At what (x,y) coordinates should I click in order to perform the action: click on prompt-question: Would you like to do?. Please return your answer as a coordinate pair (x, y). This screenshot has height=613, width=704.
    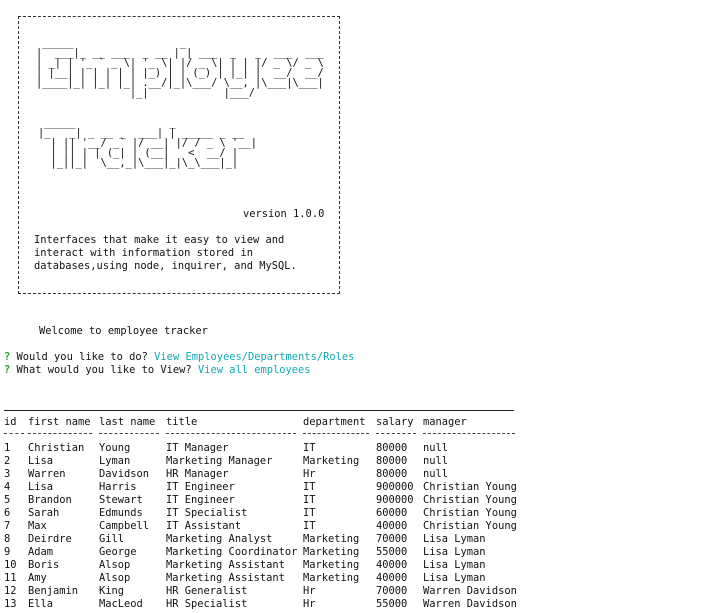
    Looking at the image, I should click on (79, 357).